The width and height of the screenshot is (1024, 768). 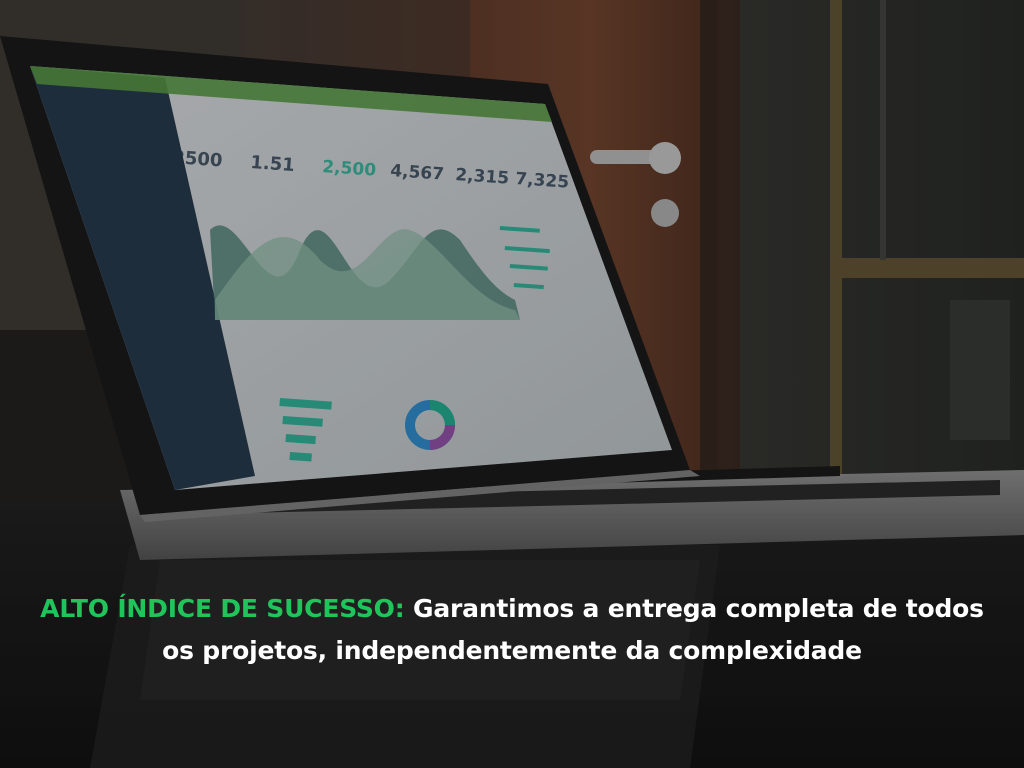 What do you see at coordinates (222, 608) in the screenshot?
I see `caption-highlight: ALTO ÍNDICE DE SUCESSO:` at bounding box center [222, 608].